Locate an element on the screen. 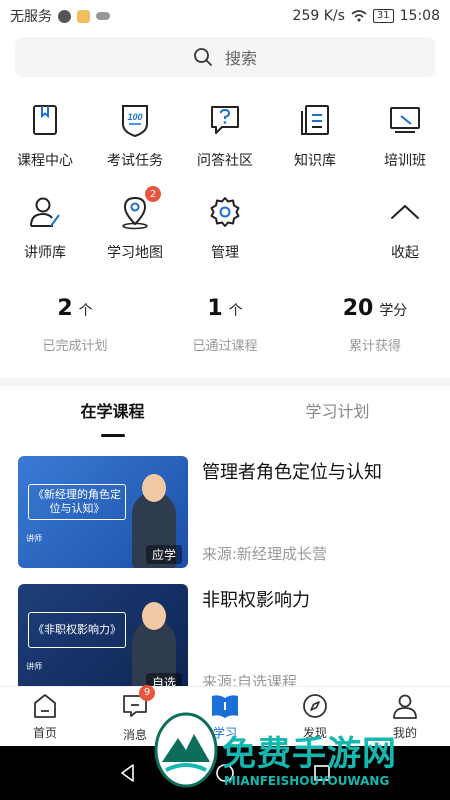  grid-item-knowledge-base: 知识库 is located at coordinates (315, 146).